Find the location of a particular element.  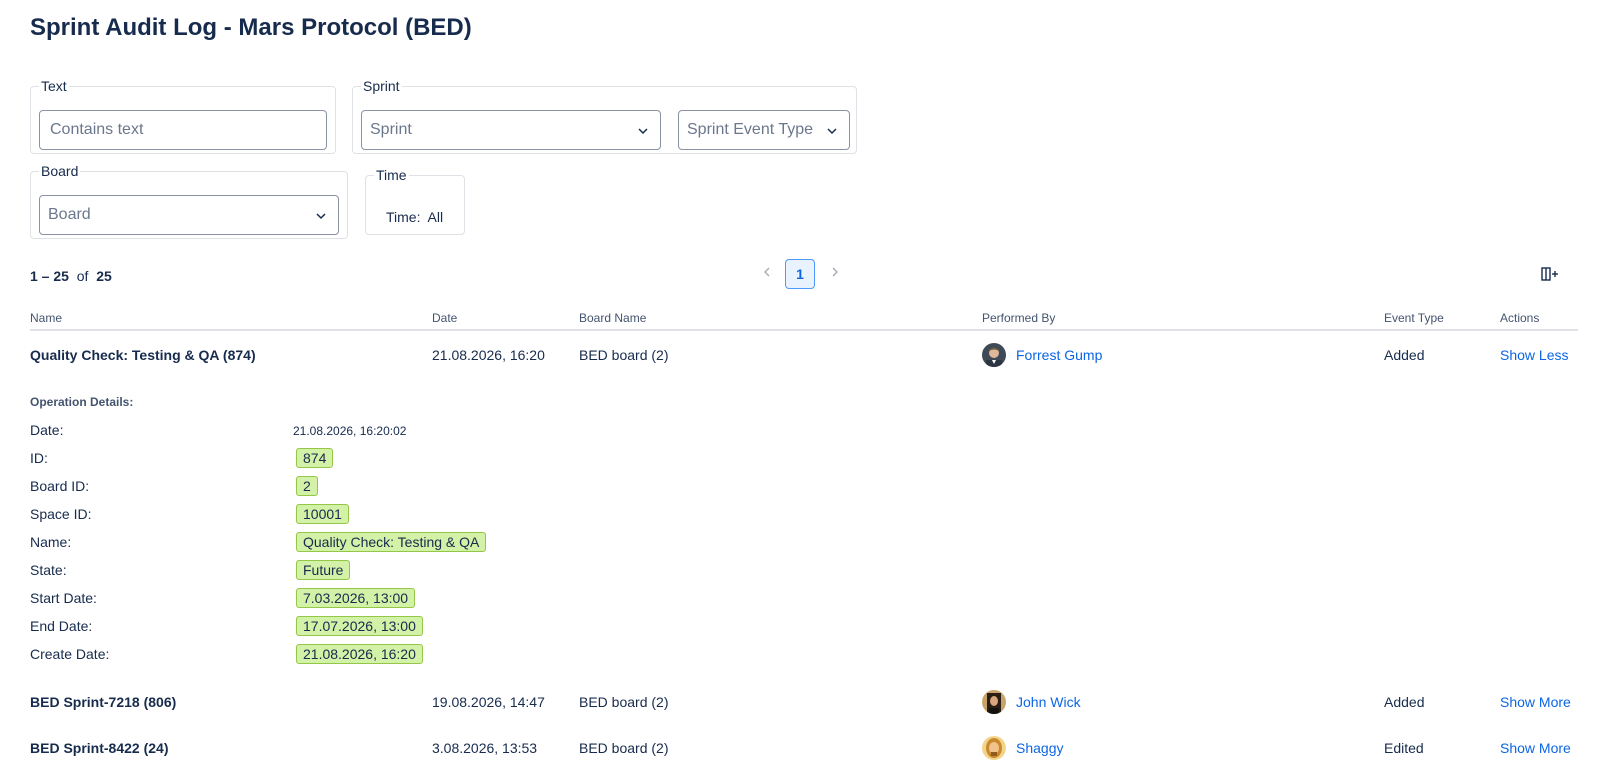

sprint-select-placeholder: Sprint is located at coordinates (391, 129).